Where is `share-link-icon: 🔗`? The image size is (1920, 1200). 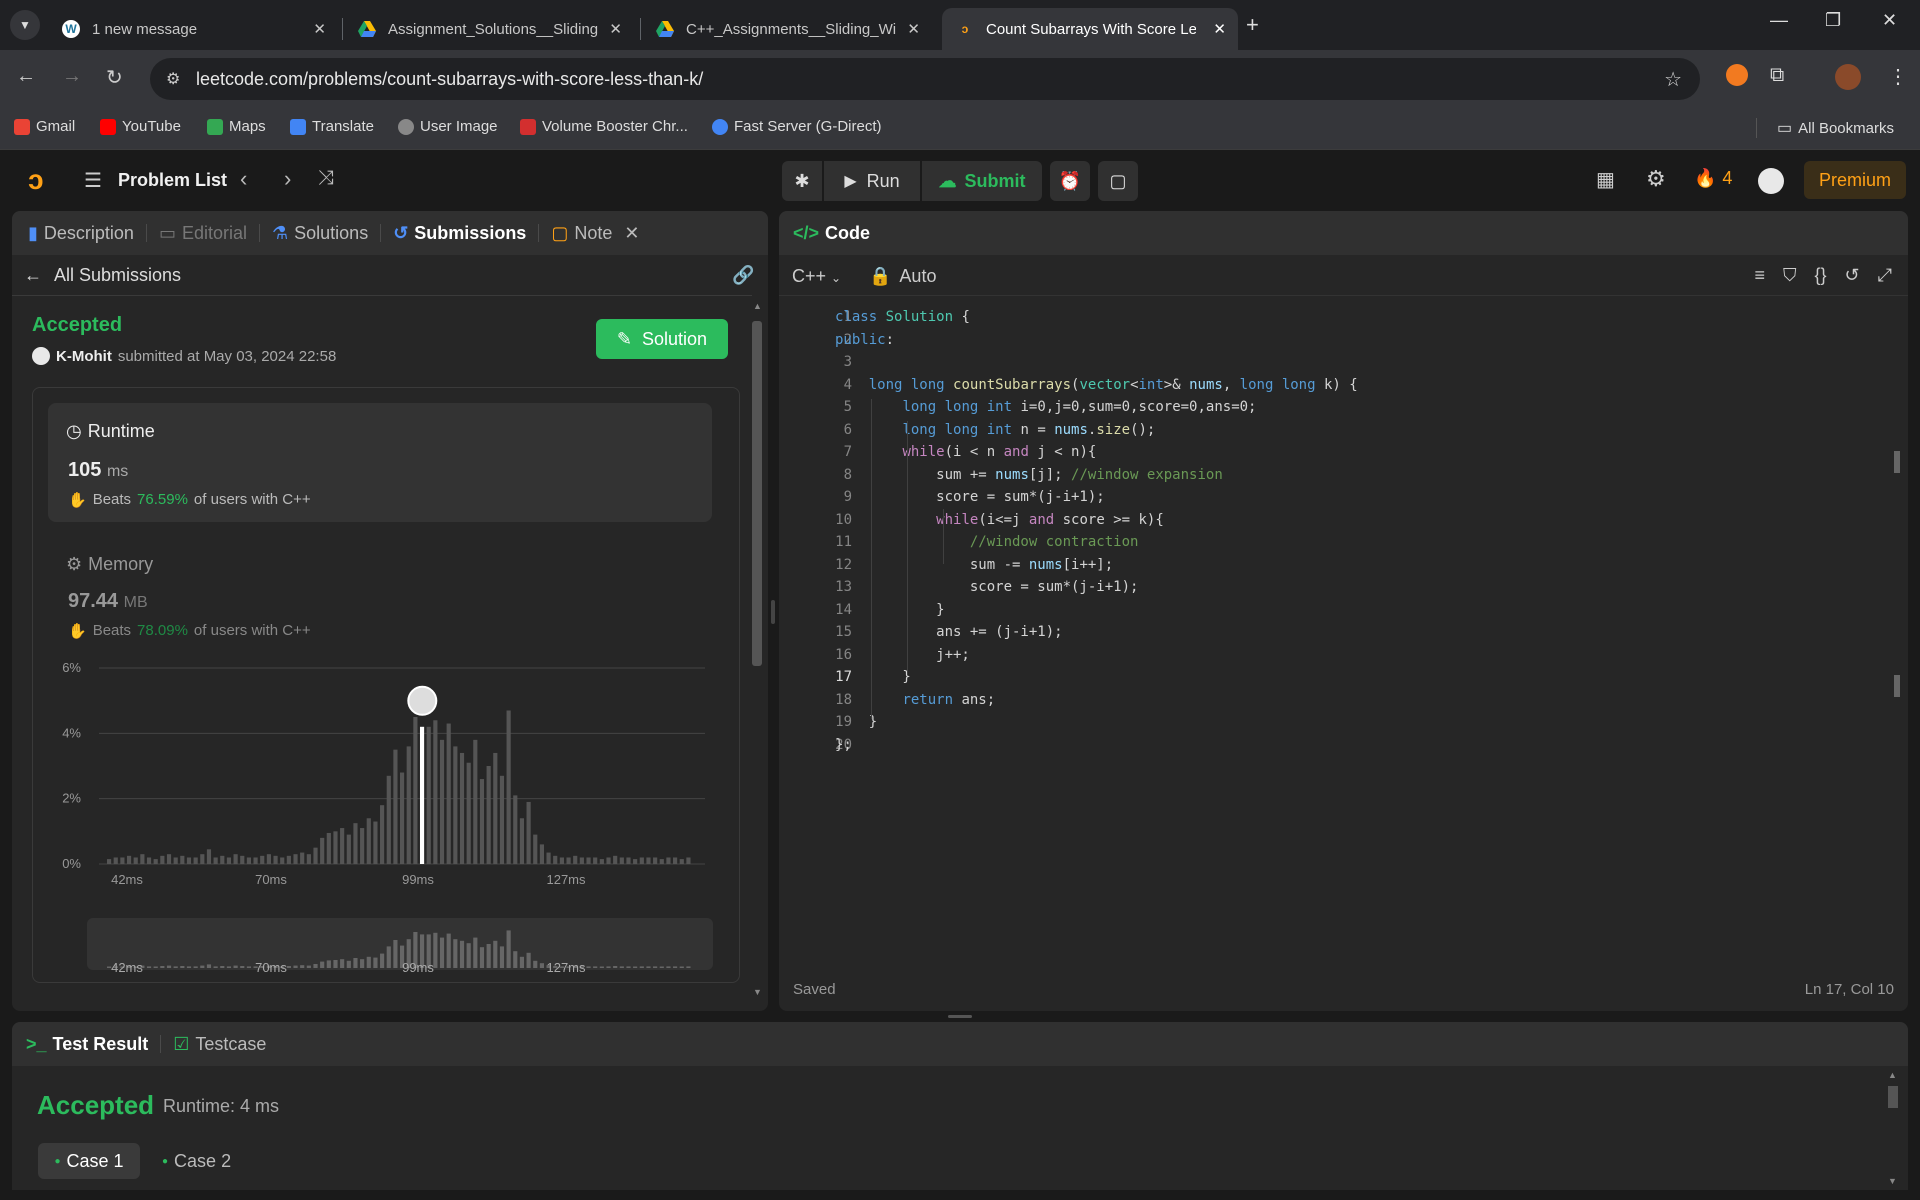 share-link-icon: 🔗 is located at coordinates (743, 275).